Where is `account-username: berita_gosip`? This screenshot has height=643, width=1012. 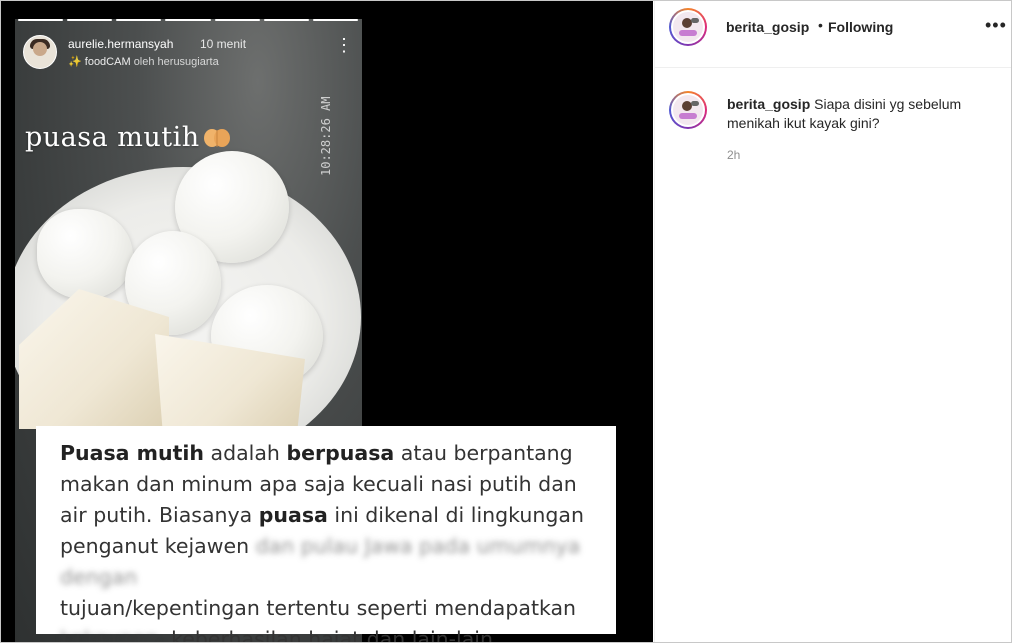 account-username: berita_gosip is located at coordinates (767, 27).